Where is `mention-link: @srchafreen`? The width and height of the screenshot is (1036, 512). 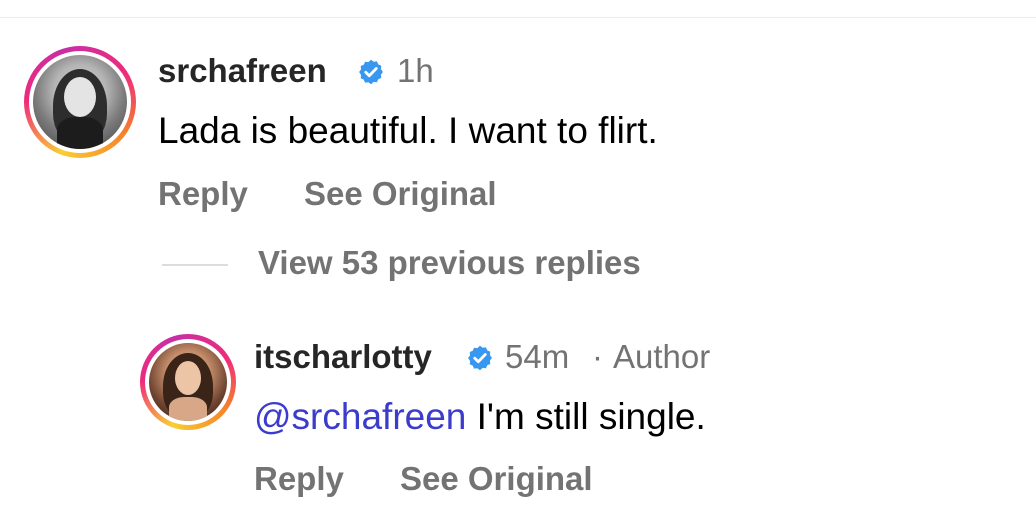
mention-link: @srchafreen is located at coordinates (360, 416).